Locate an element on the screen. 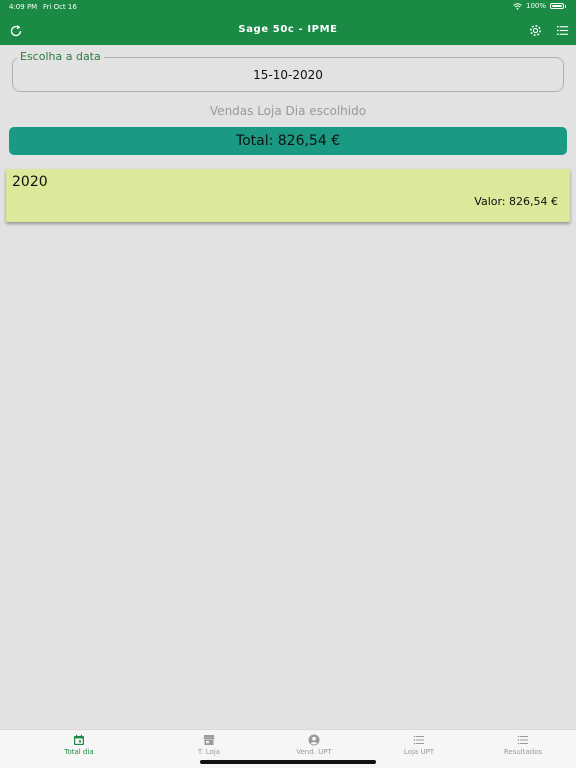 This screenshot has height=768, width=576. year-label: 2020 is located at coordinates (30, 182).